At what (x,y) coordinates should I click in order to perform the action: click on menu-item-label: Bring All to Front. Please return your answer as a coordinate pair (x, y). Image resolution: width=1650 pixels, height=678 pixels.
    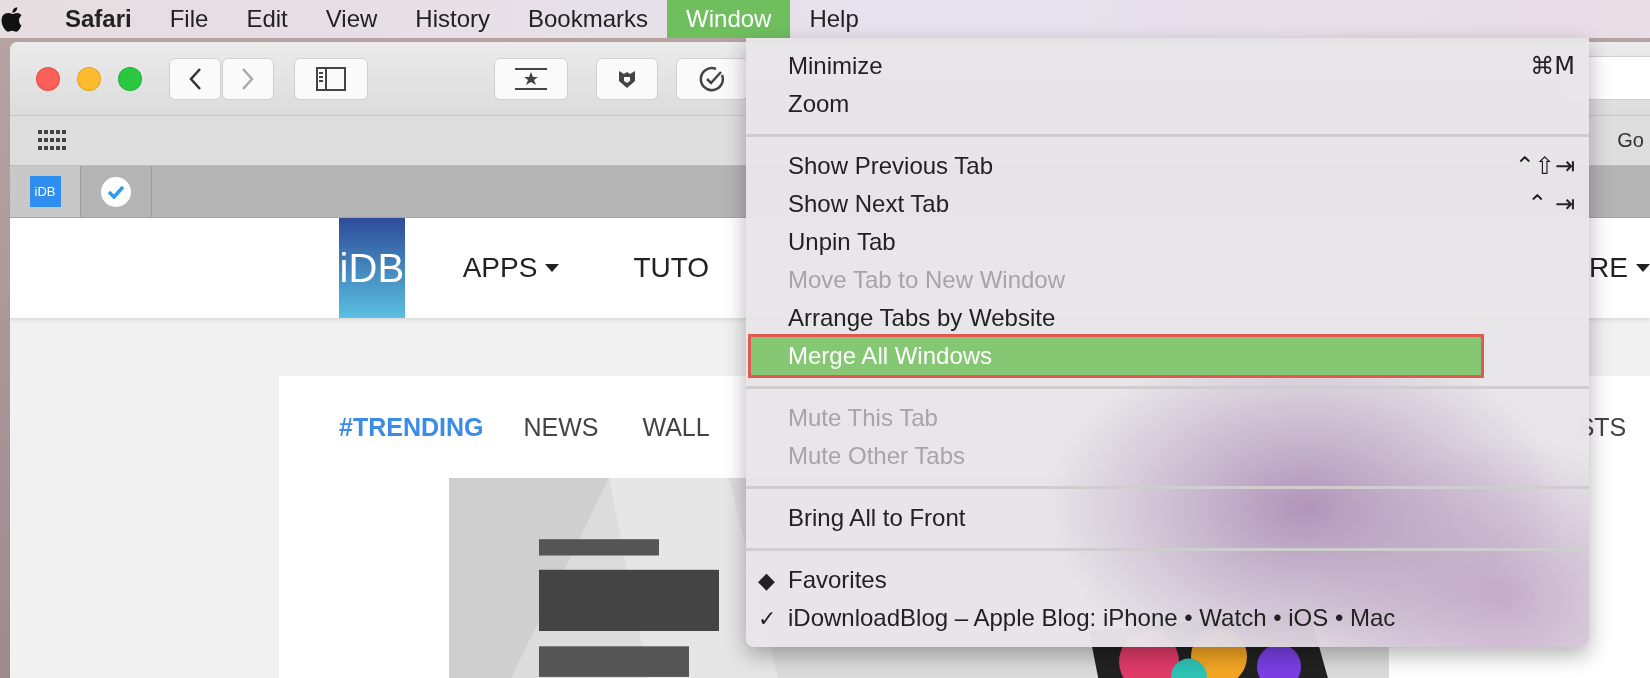
    Looking at the image, I should click on (877, 518).